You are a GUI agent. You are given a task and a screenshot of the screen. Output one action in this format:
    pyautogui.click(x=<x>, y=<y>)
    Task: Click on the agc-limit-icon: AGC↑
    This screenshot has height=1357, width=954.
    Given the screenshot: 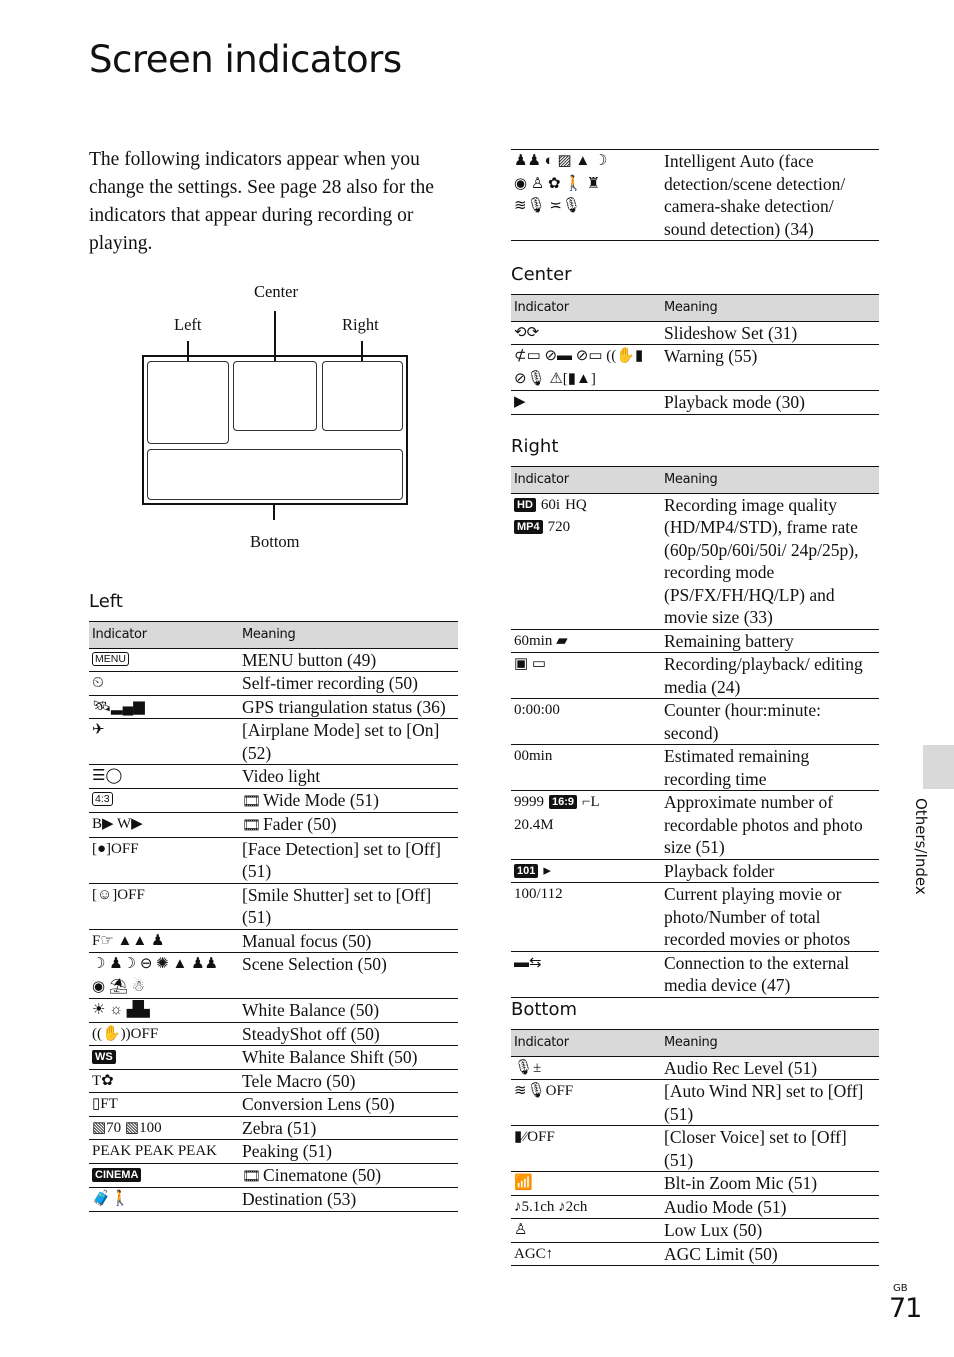 What is the action you would take?
    pyautogui.click(x=534, y=1253)
    